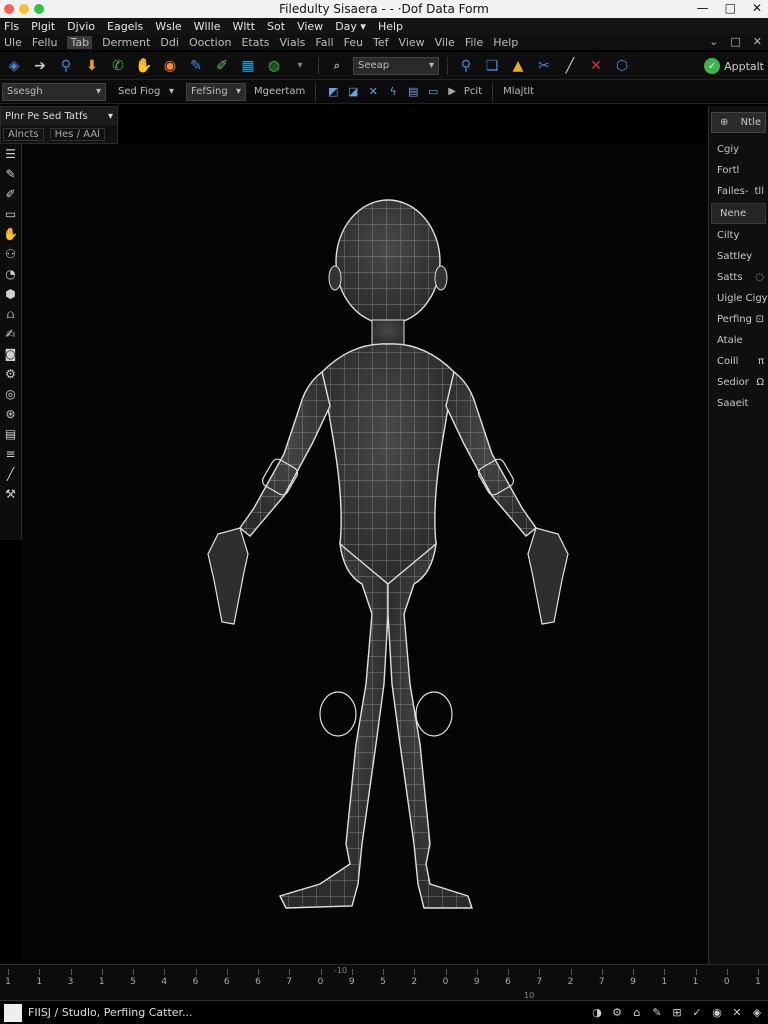 The width and height of the screenshot is (768, 1024). I want to click on tool-icon-9: ⩍, so click(11, 314).